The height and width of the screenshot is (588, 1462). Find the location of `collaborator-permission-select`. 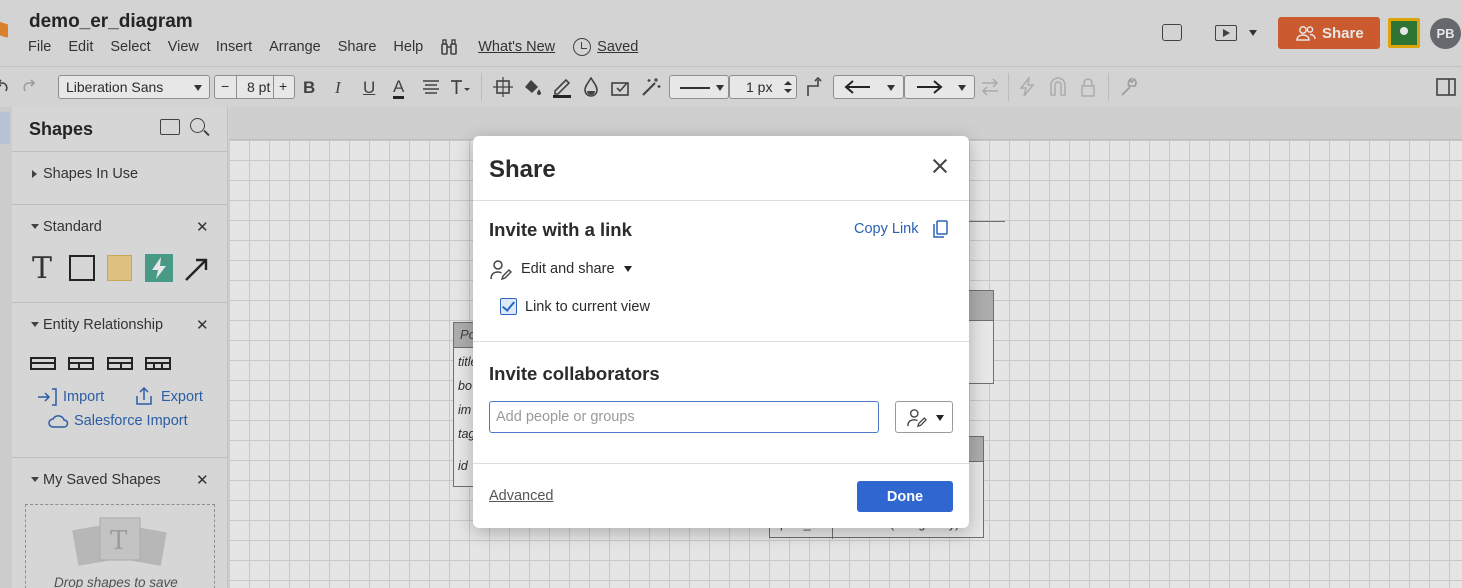

collaborator-permission-select is located at coordinates (924, 417).